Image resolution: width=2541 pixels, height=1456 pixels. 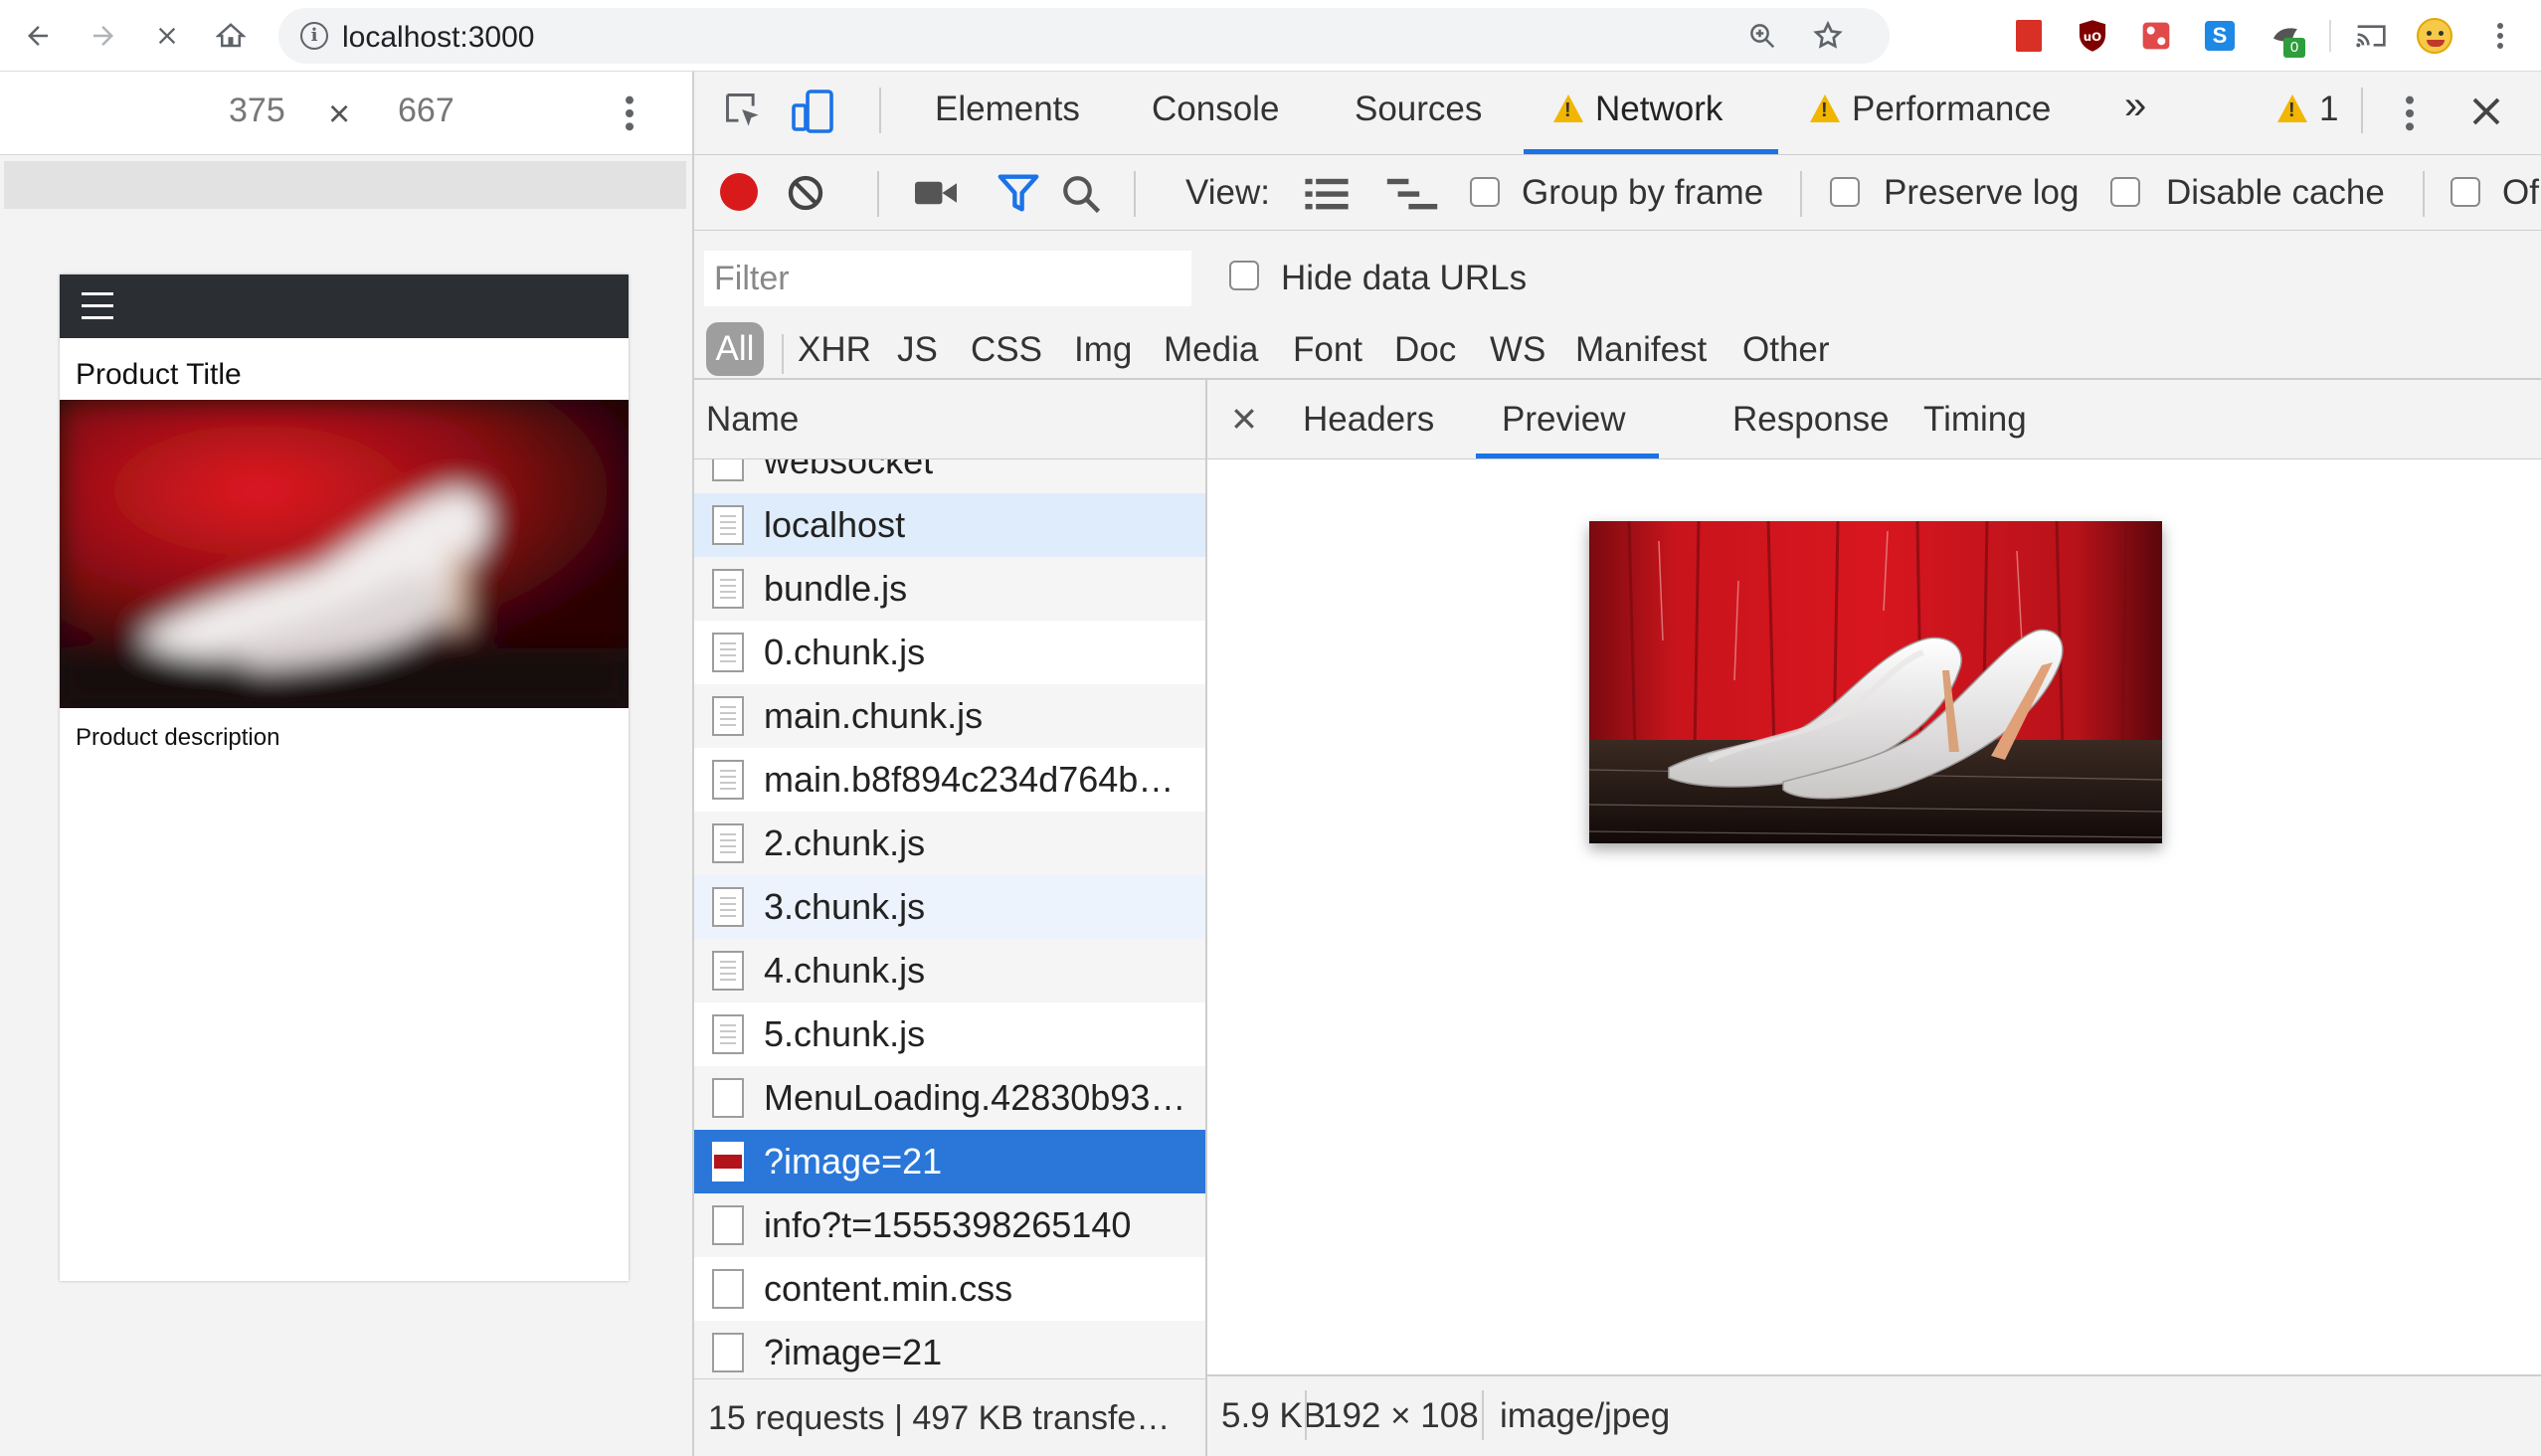 I want to click on tab-timing: Timing, so click(x=1975, y=420).